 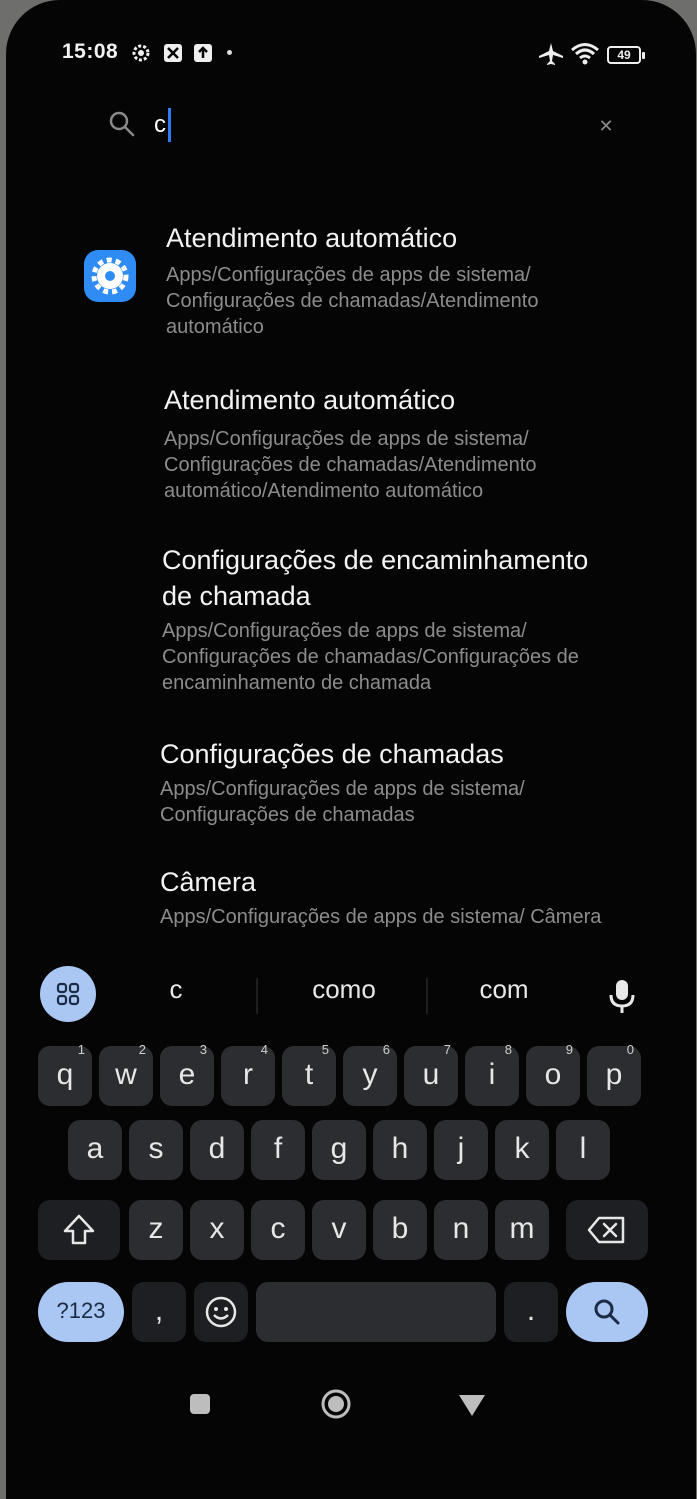 I want to click on key-f: f, so click(x=278, y=1150).